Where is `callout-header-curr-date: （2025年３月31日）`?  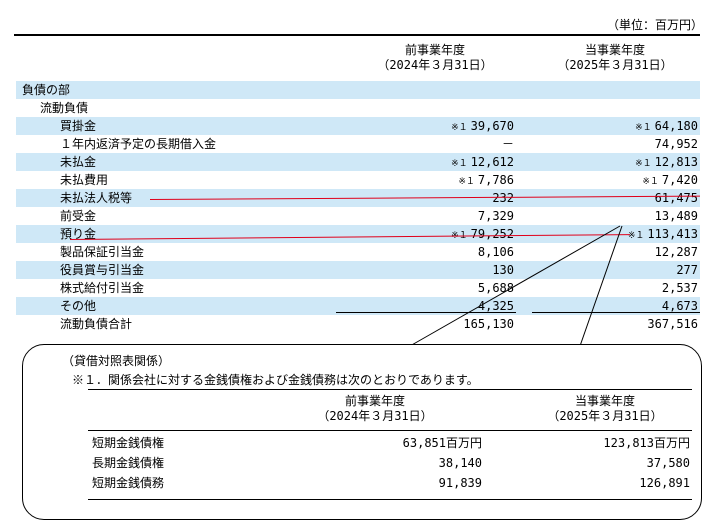 callout-header-curr-date: （2025年３月31日） is located at coordinates (605, 416).